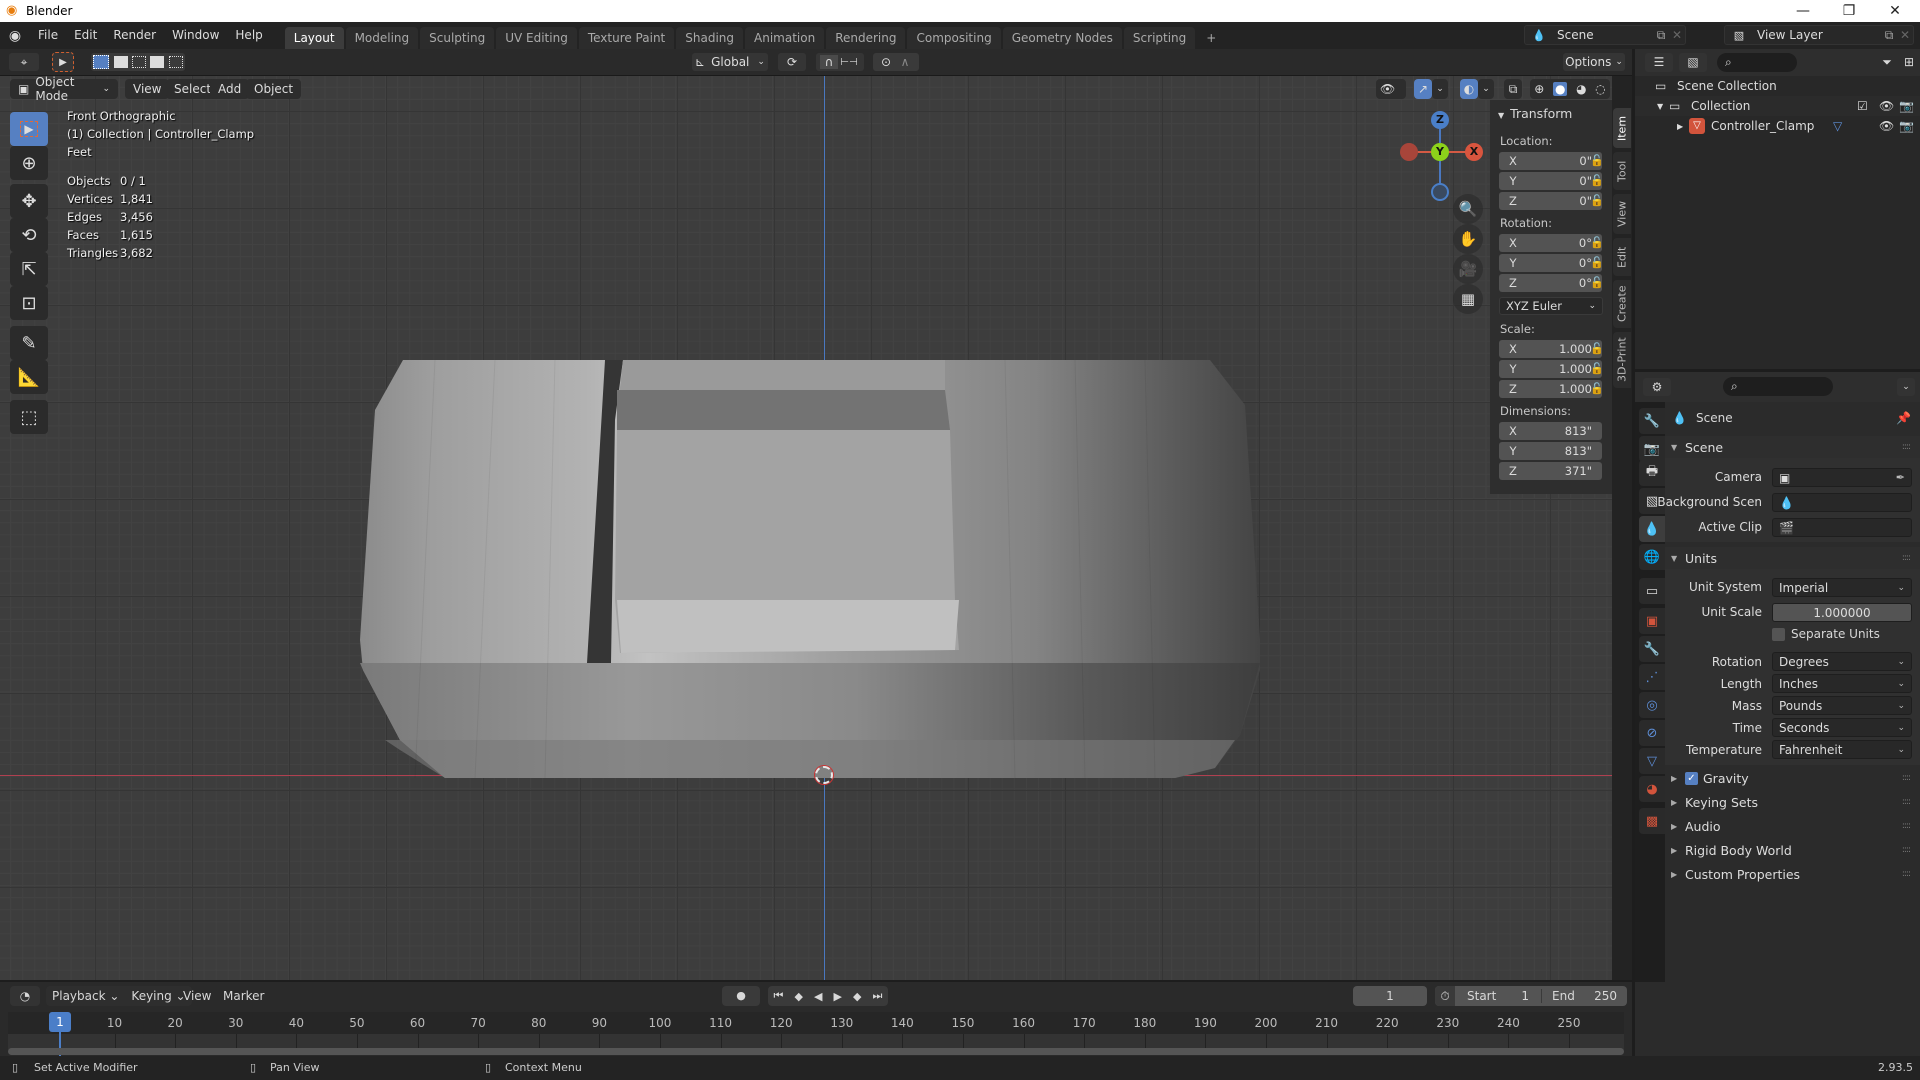 Image resolution: width=1920 pixels, height=1080 pixels. Describe the element at coordinates (60, 1022) in the screenshot. I see `playhead-frame-indicator: 1` at that location.